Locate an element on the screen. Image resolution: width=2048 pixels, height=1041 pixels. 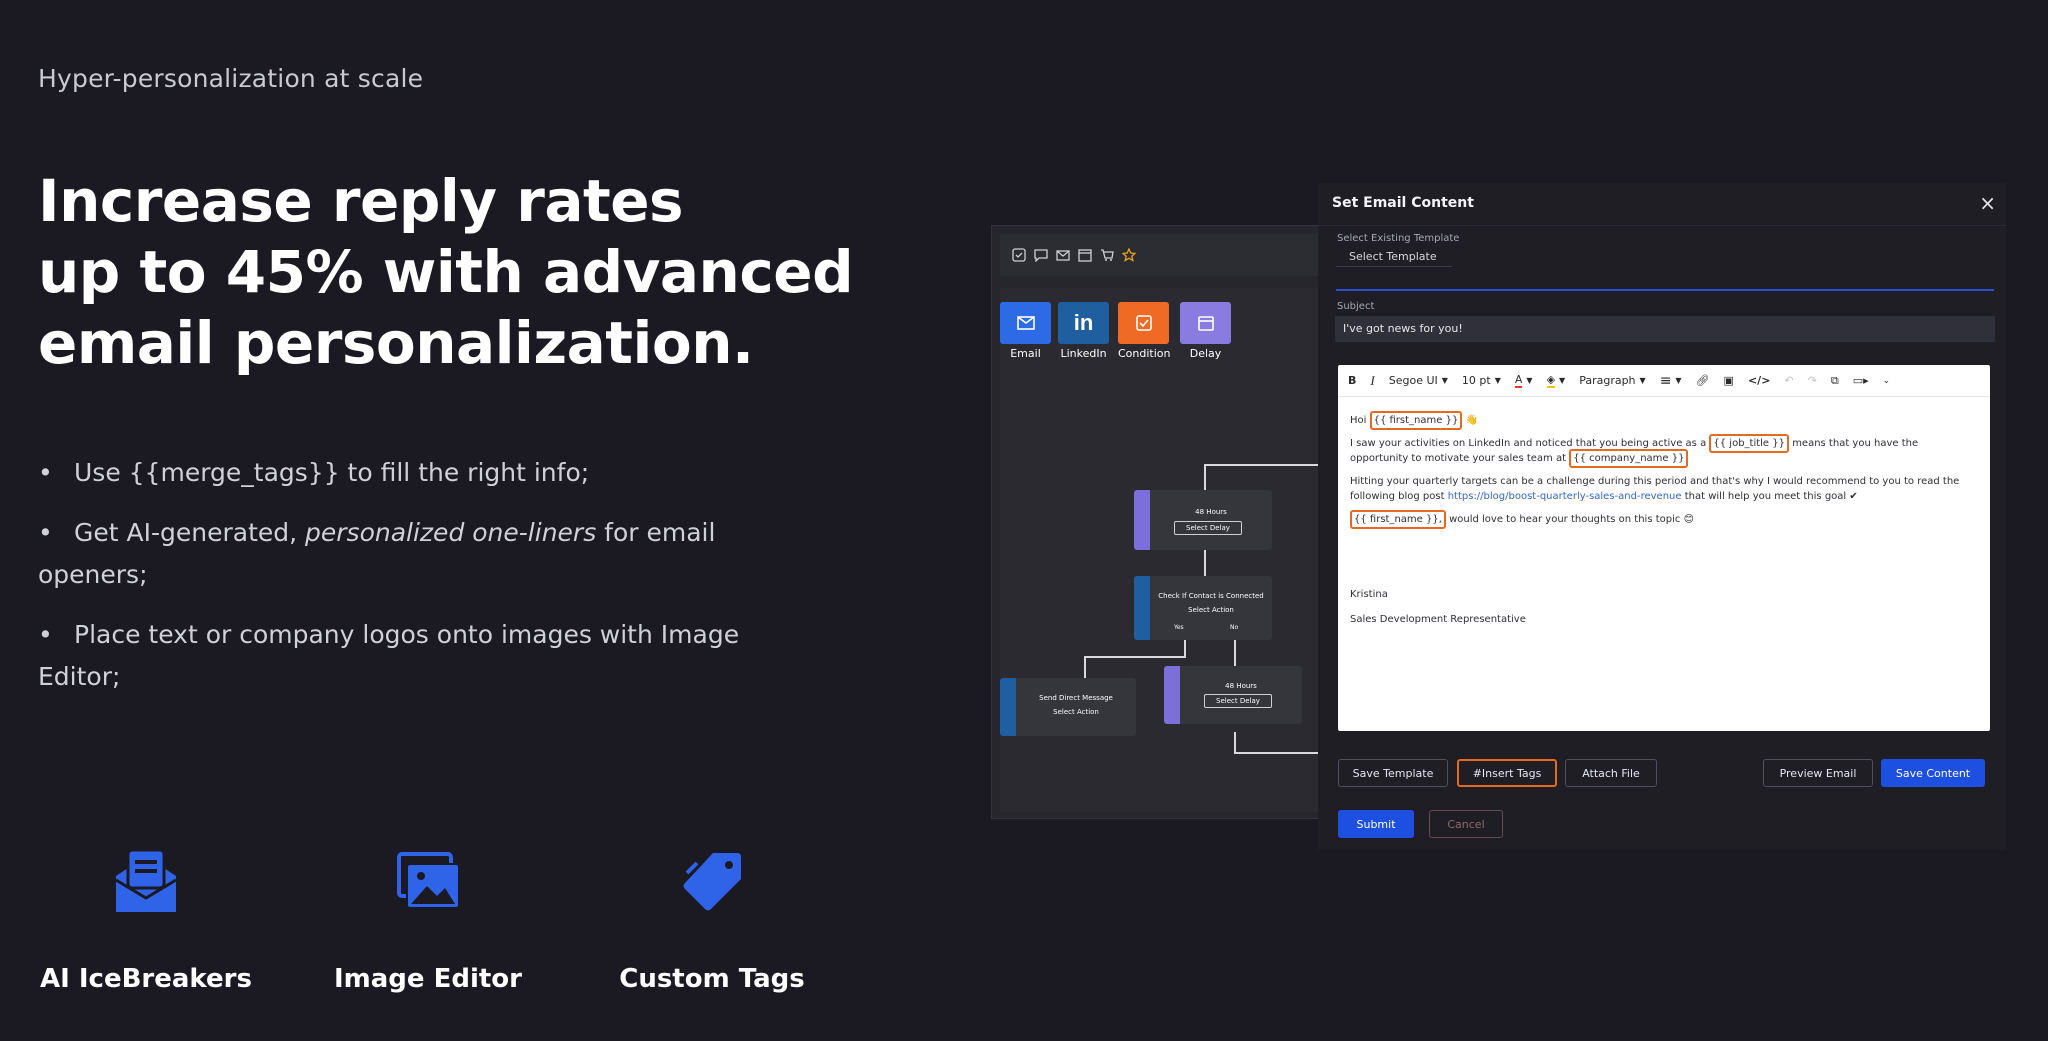
subject-label: Subject is located at coordinates (1356, 306).